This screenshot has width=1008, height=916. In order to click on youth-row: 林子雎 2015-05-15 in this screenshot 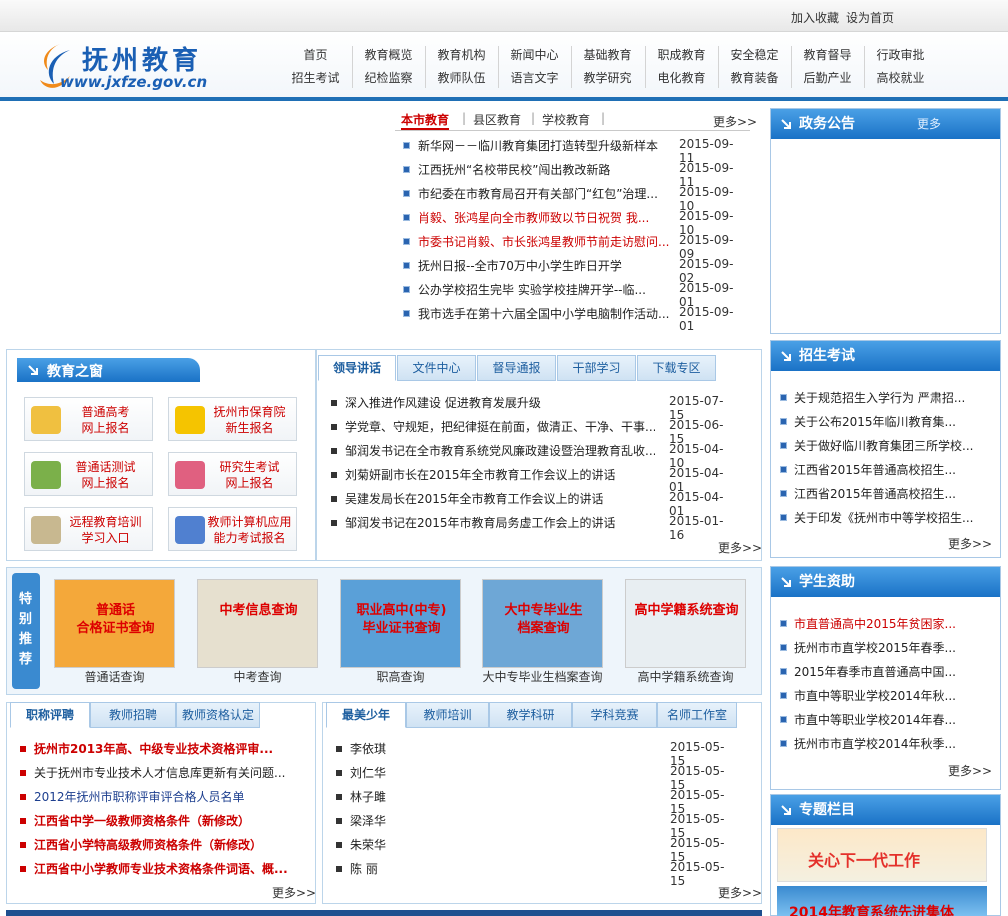, I will do `click(536, 801)`.